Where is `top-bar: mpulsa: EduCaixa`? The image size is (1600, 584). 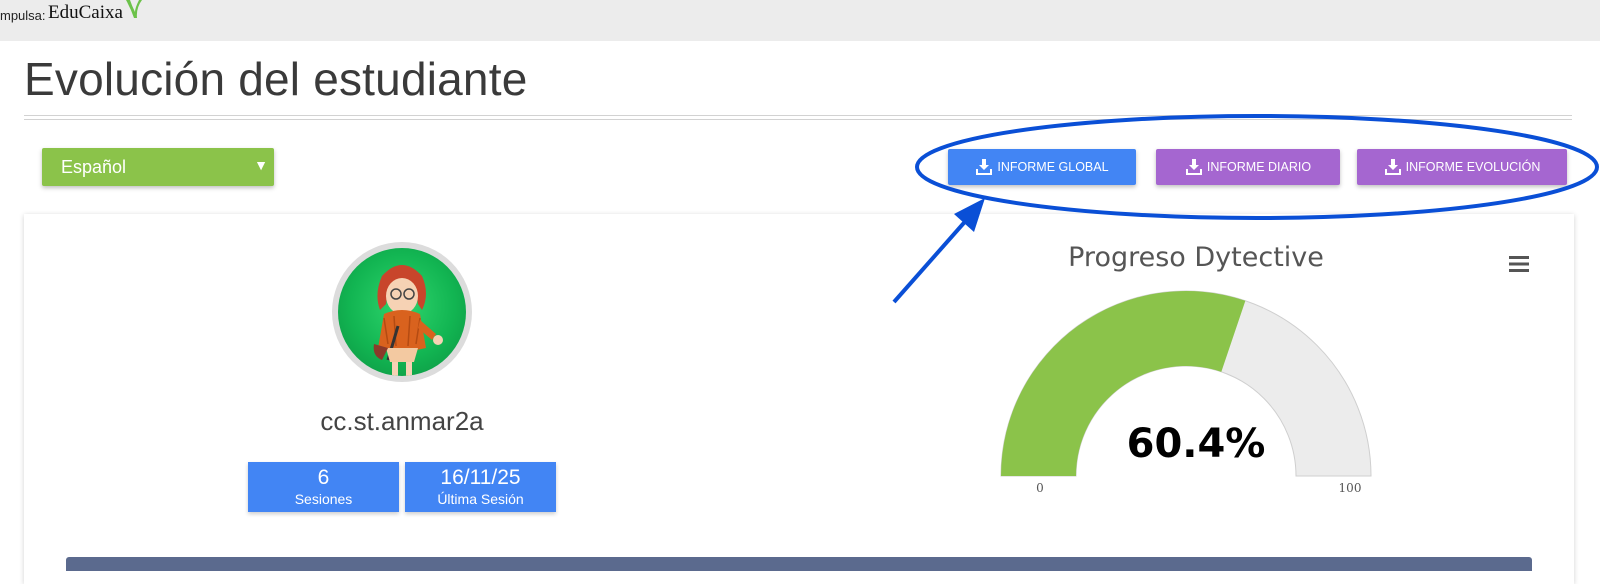 top-bar: mpulsa: EduCaixa is located at coordinates (800, 20).